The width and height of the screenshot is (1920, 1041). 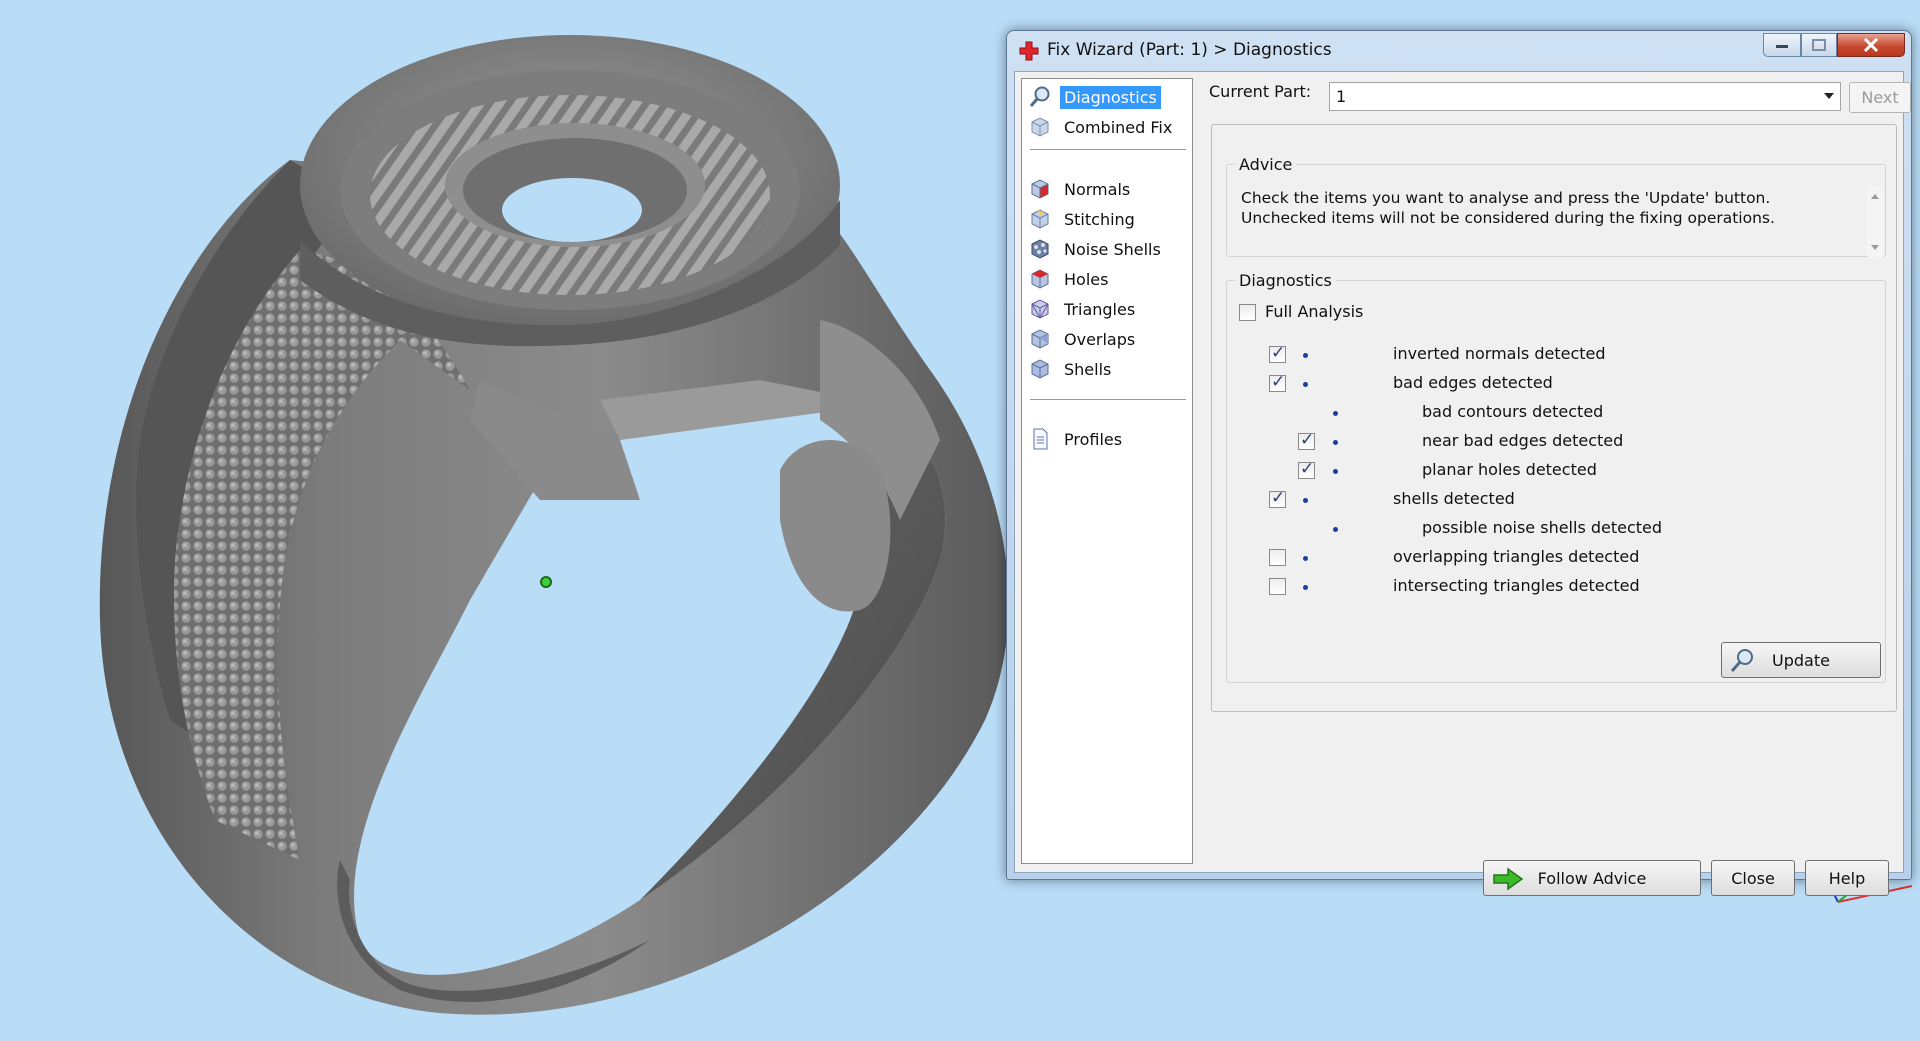 I want to click on intersecting-triangles-checkbox: ✓, so click(x=1277, y=586).